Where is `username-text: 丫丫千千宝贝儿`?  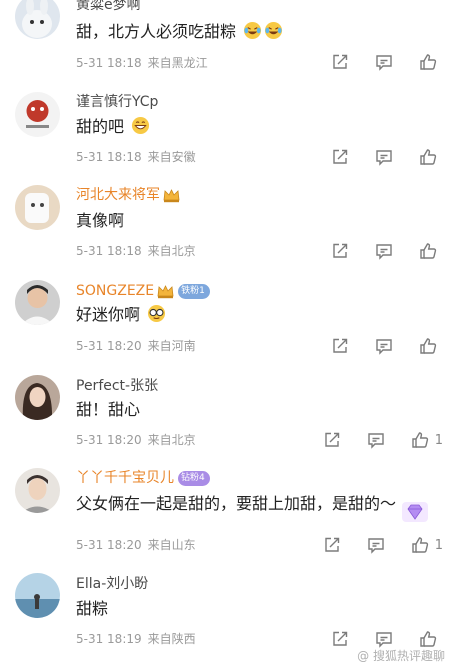
username-text: 丫丫千千宝贝儿 is located at coordinates (125, 478).